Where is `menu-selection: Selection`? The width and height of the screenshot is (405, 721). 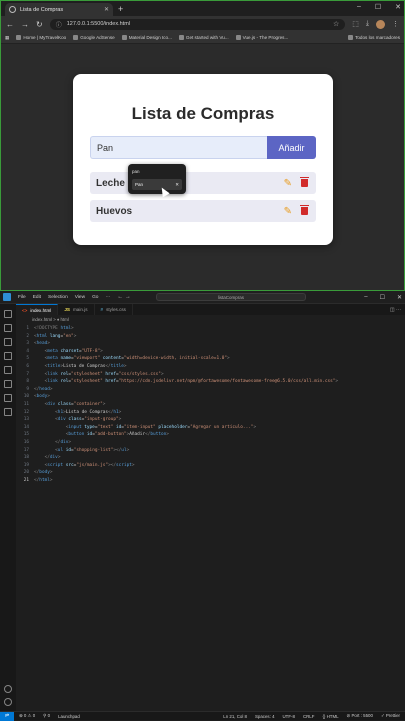
menu-selection: Selection is located at coordinates (58, 297).